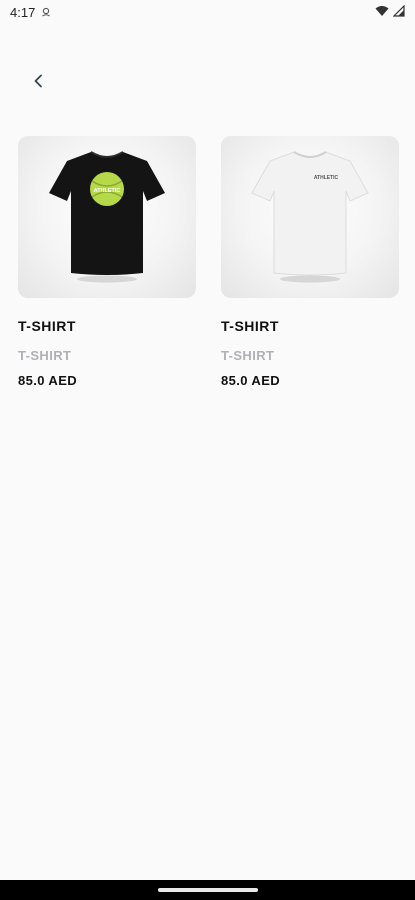 This screenshot has width=415, height=900. I want to click on status-left: 4:17, so click(30, 12).